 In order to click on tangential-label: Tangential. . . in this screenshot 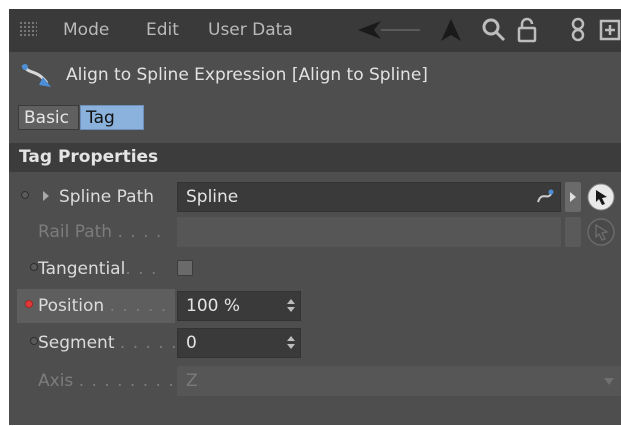, I will do `click(98, 269)`.